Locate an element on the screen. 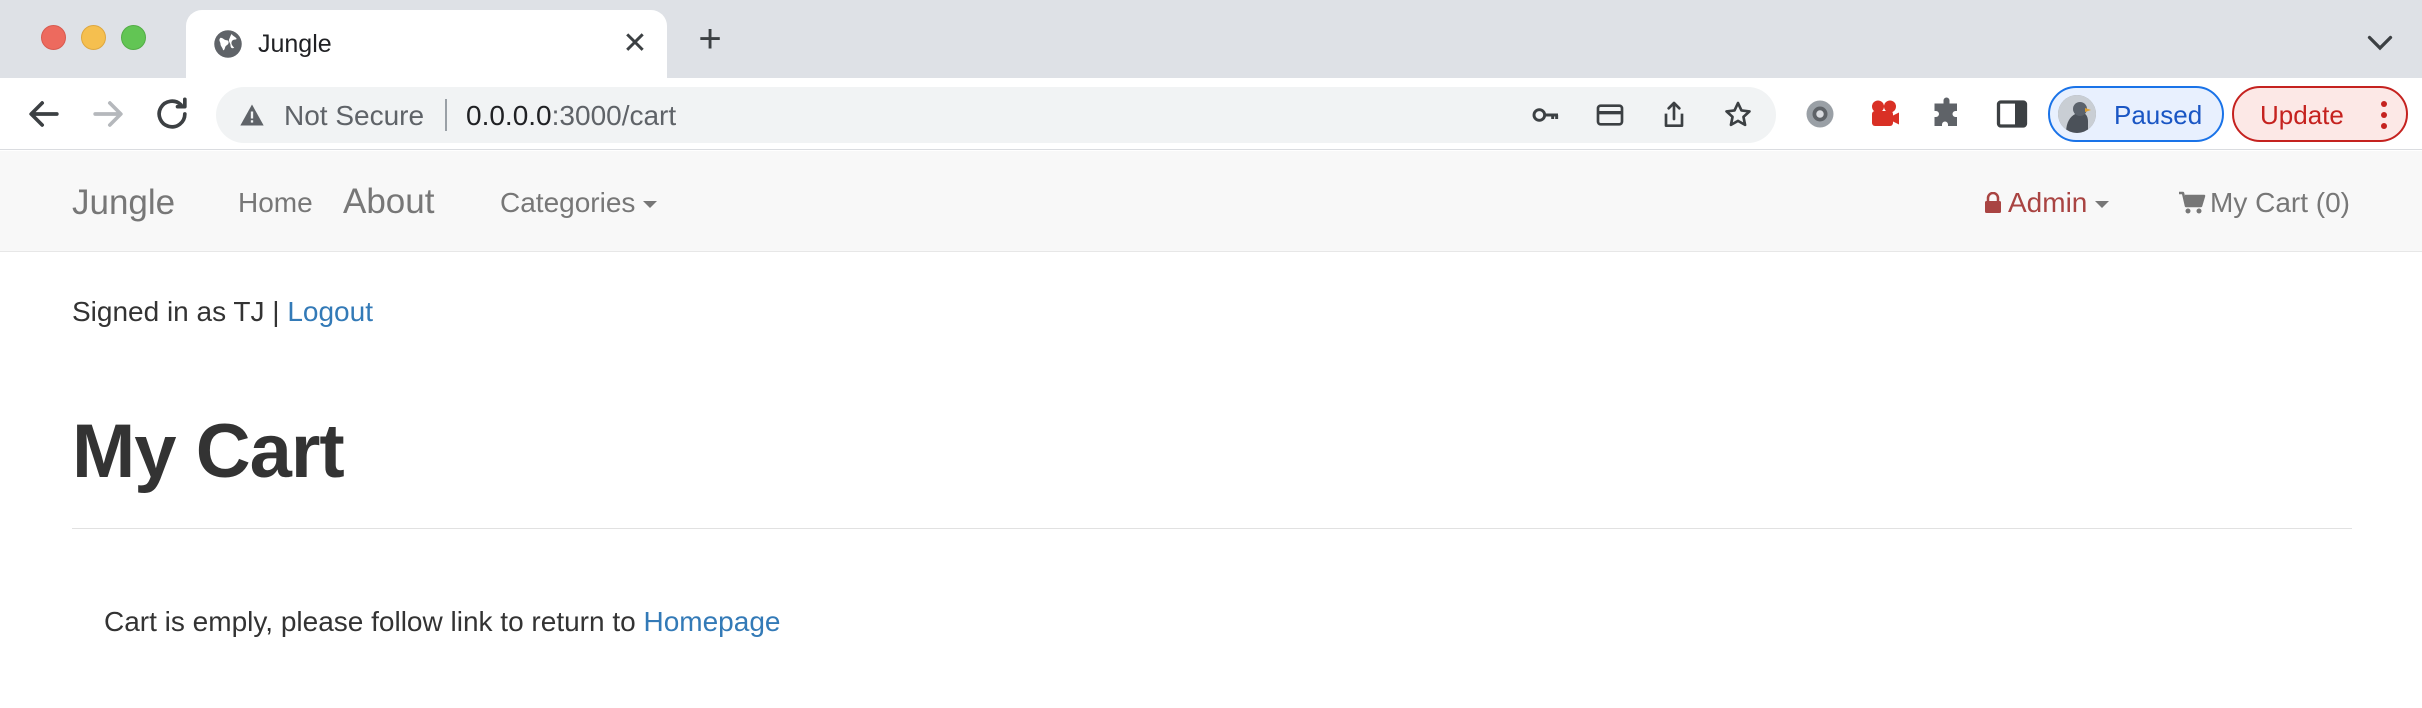 This screenshot has height=708, width=2422. admin-dropdown: Admin is located at coordinates (2047, 203).